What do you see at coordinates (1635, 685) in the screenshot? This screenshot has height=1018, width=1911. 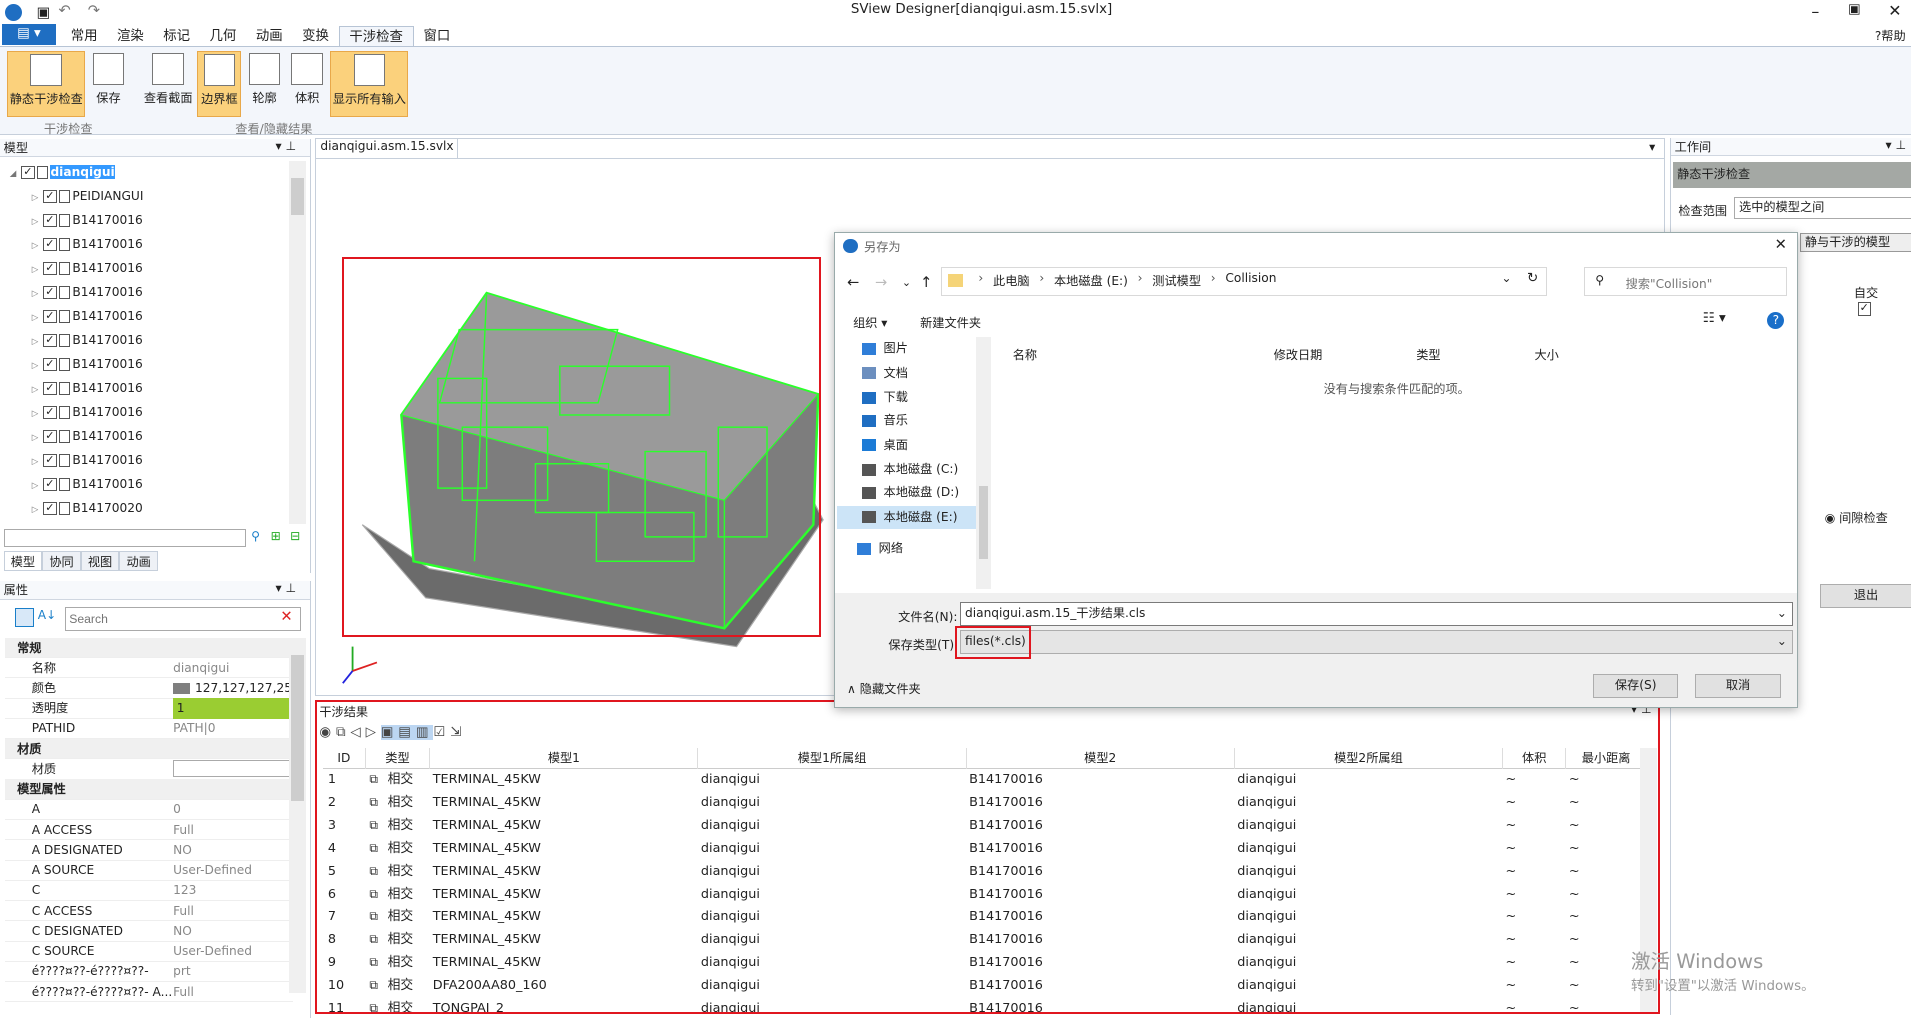 I see `save-button: 保存(S)` at bounding box center [1635, 685].